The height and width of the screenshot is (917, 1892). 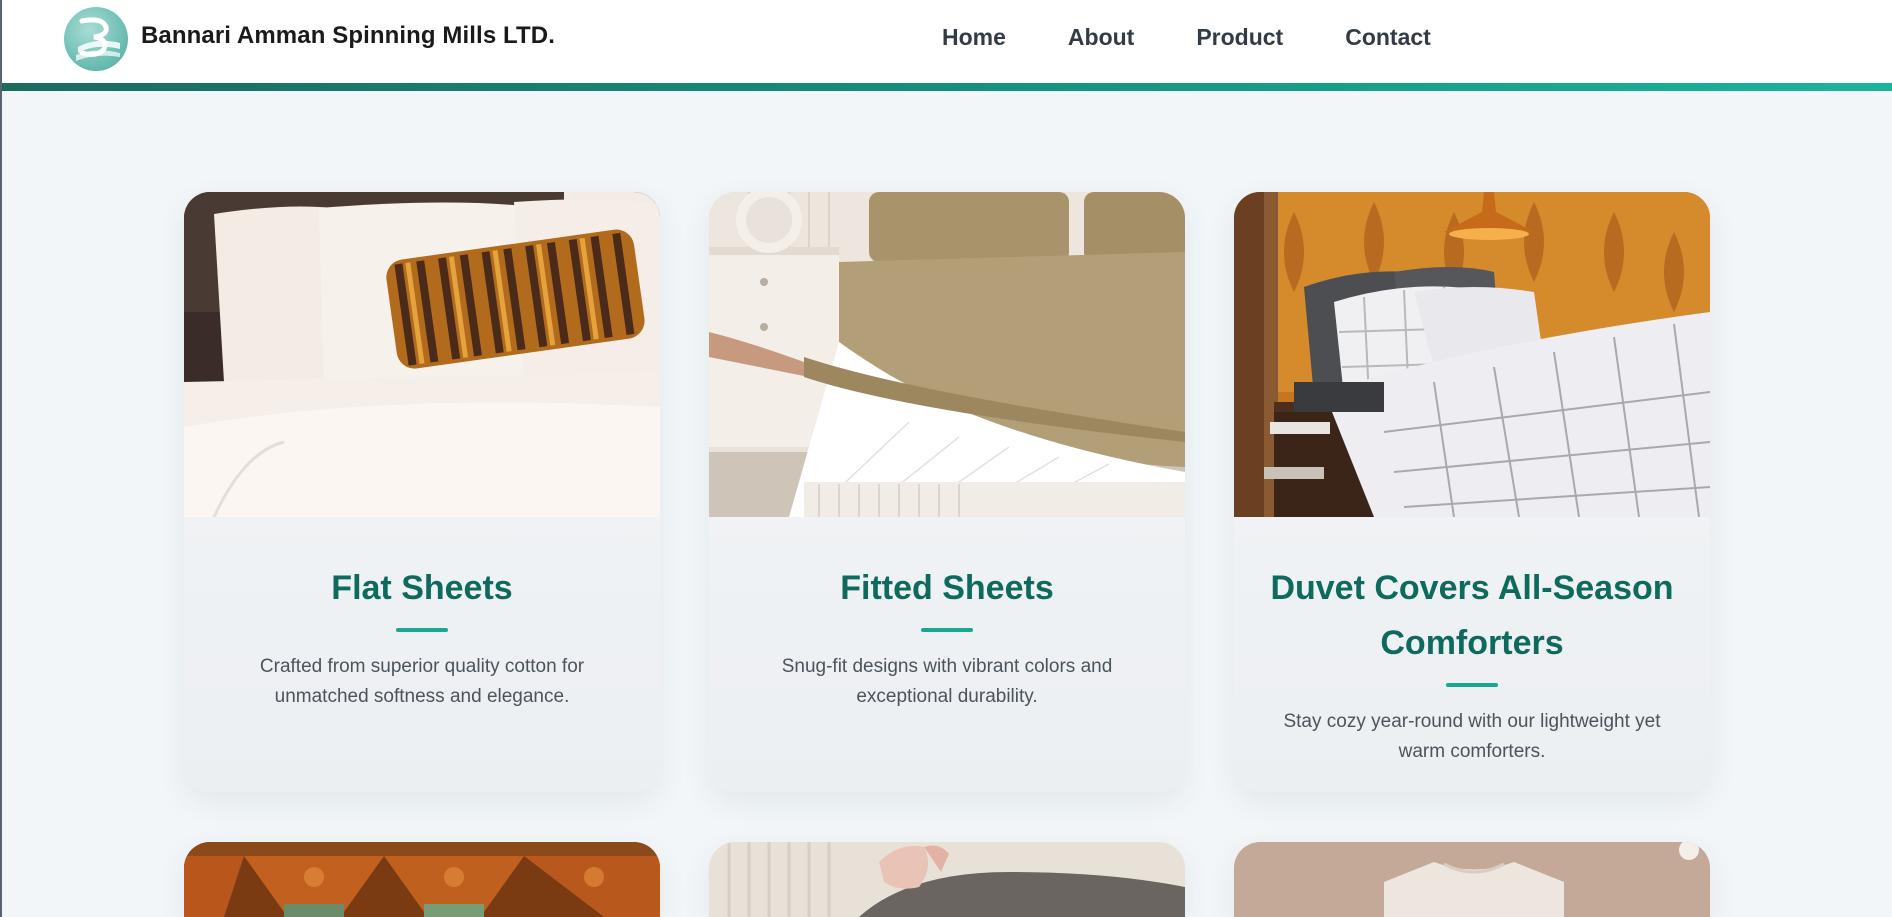 I want to click on nav-about: About, so click(x=1101, y=37).